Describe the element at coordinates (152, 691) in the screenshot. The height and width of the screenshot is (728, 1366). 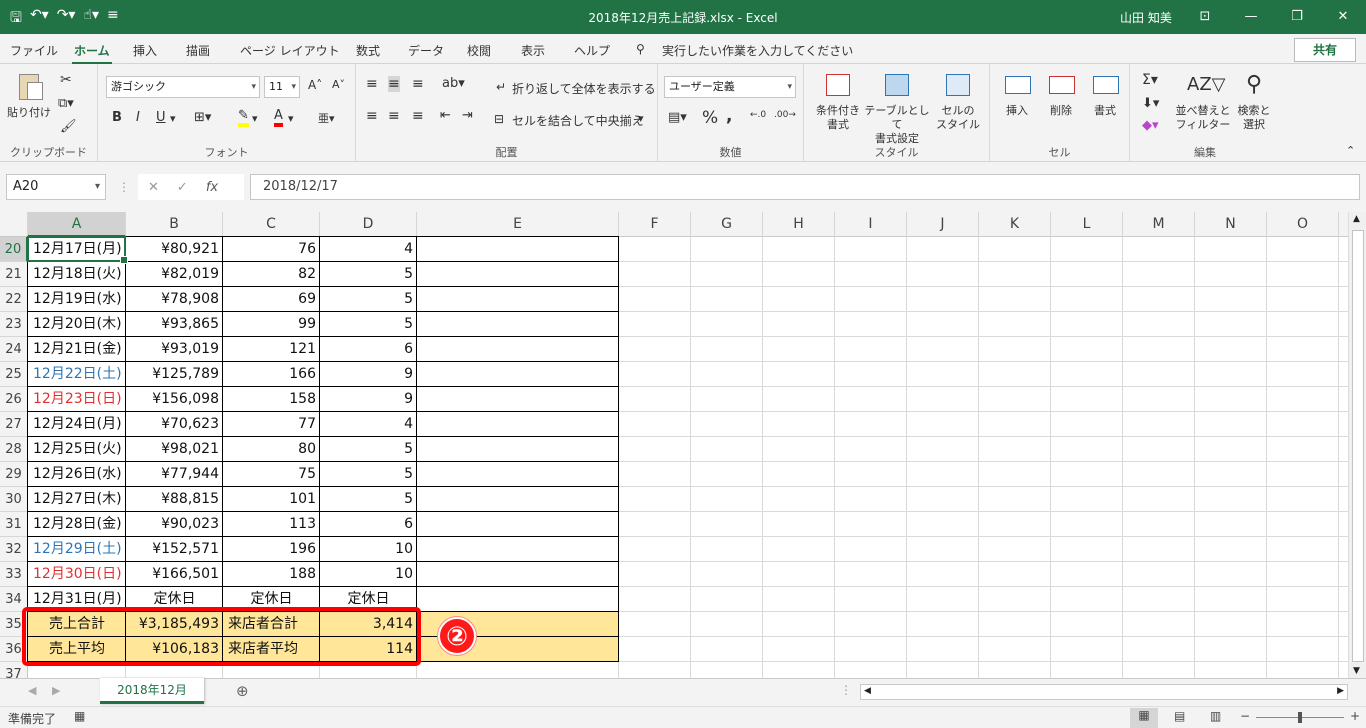
I see `sheet-tab: 2018年12月` at that location.